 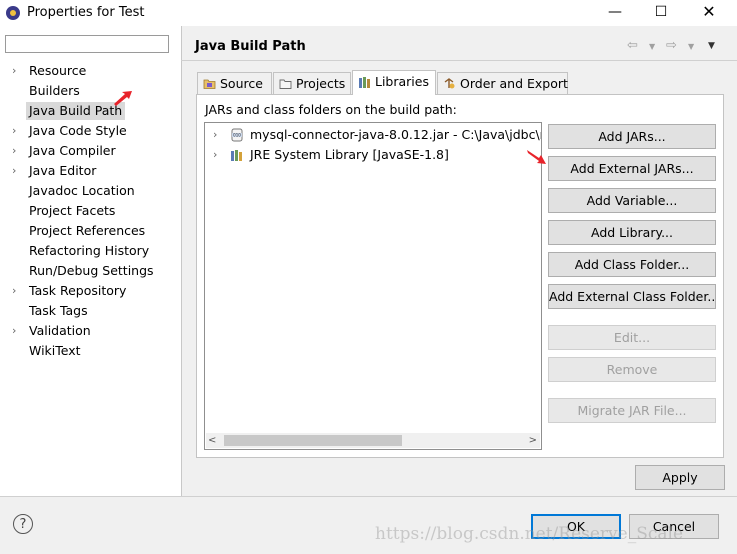 I want to click on sidebar-item-java-compiler: › Java Compiler, so click(x=64, y=151).